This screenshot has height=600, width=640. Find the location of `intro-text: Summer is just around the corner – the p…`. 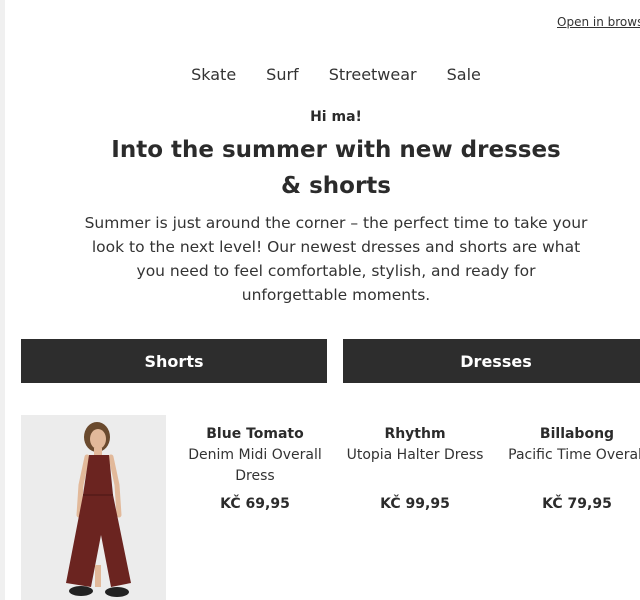

intro-text: Summer is just around the corner – the p… is located at coordinates (336, 259).